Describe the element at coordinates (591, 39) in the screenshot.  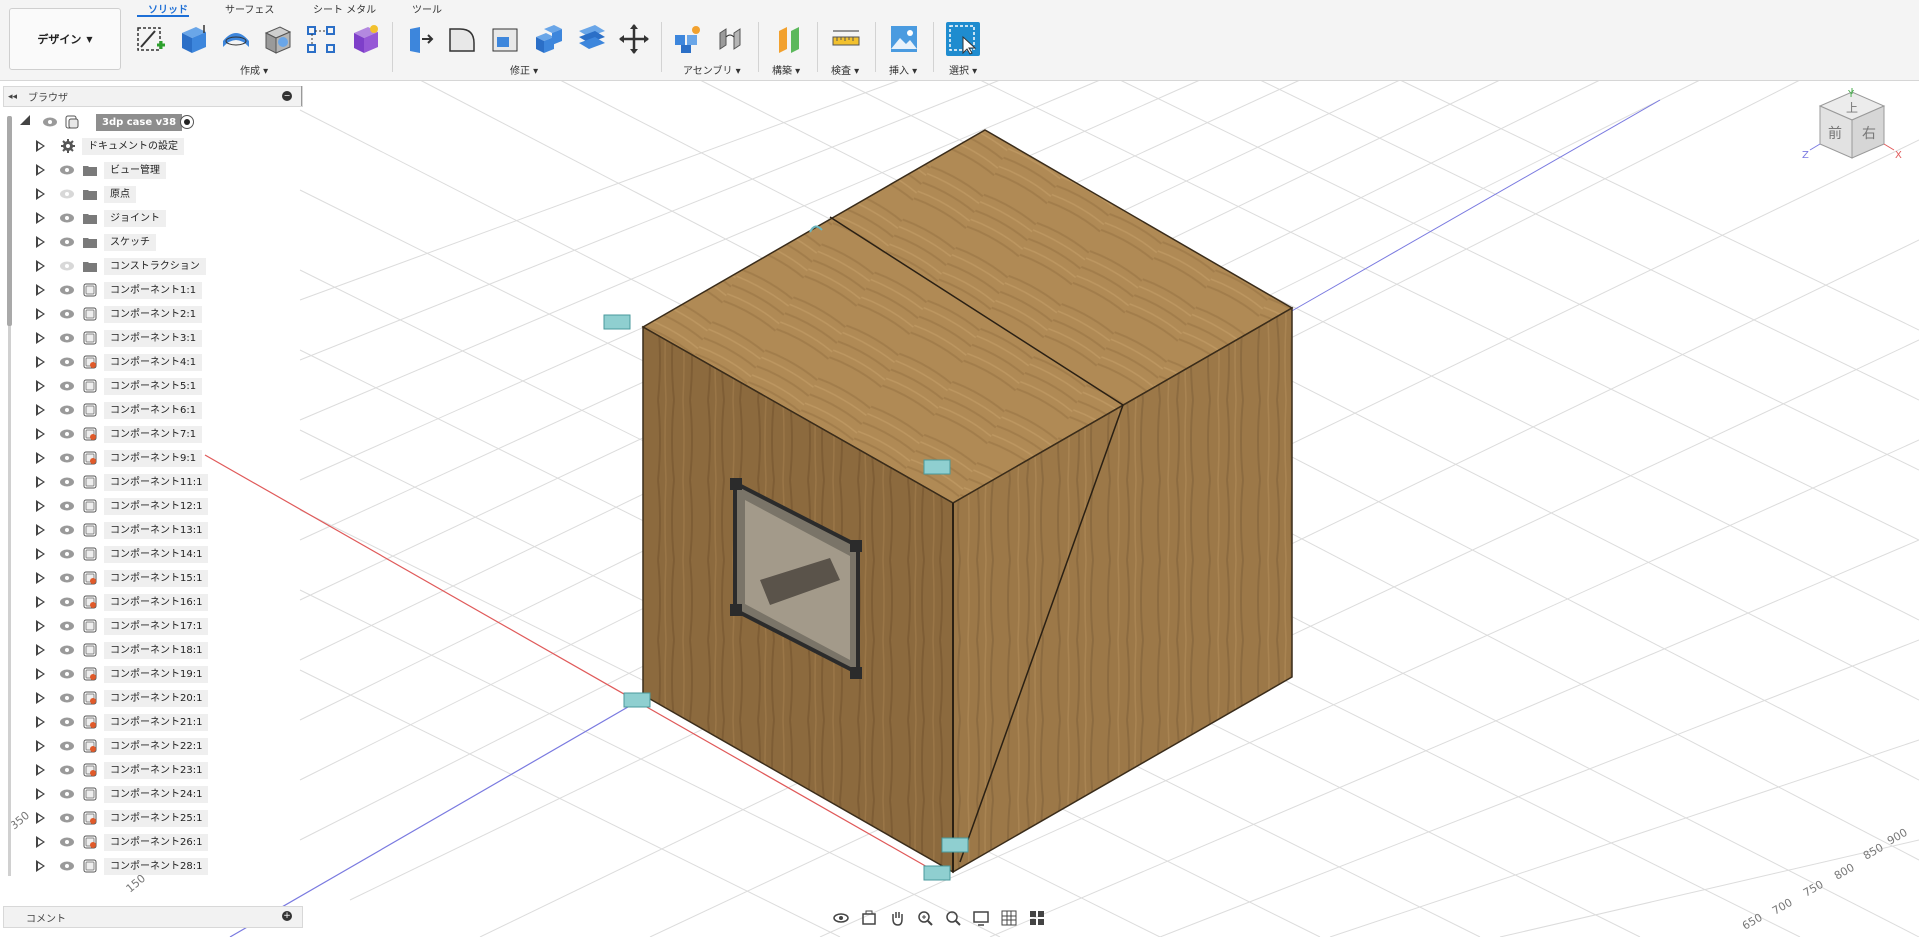
I see `split-body-button` at that location.